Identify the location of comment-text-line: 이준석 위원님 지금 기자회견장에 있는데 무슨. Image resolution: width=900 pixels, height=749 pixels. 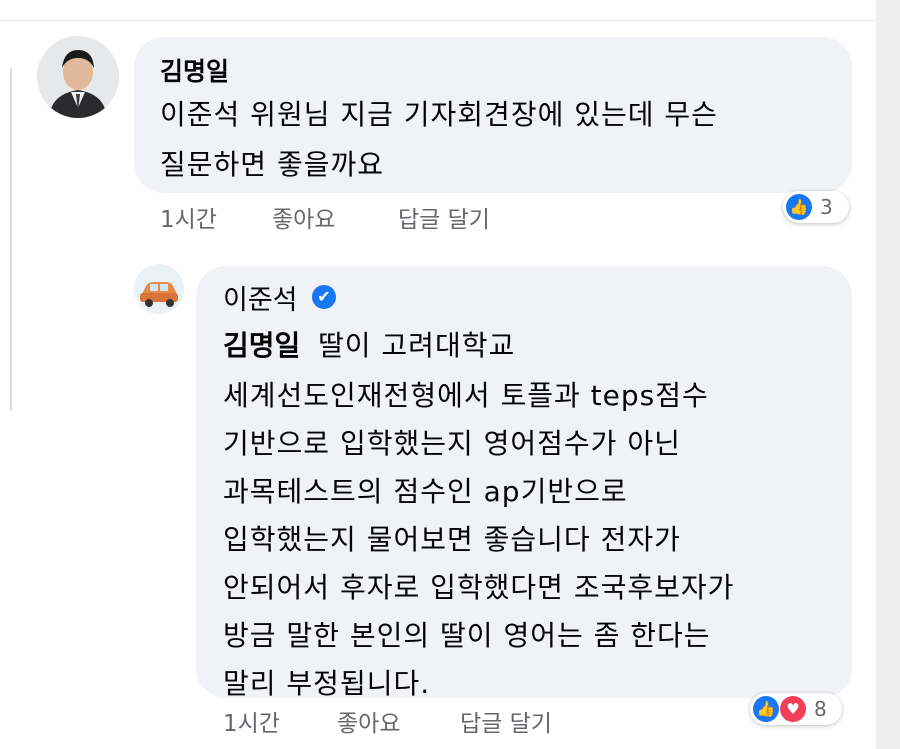
(439, 114).